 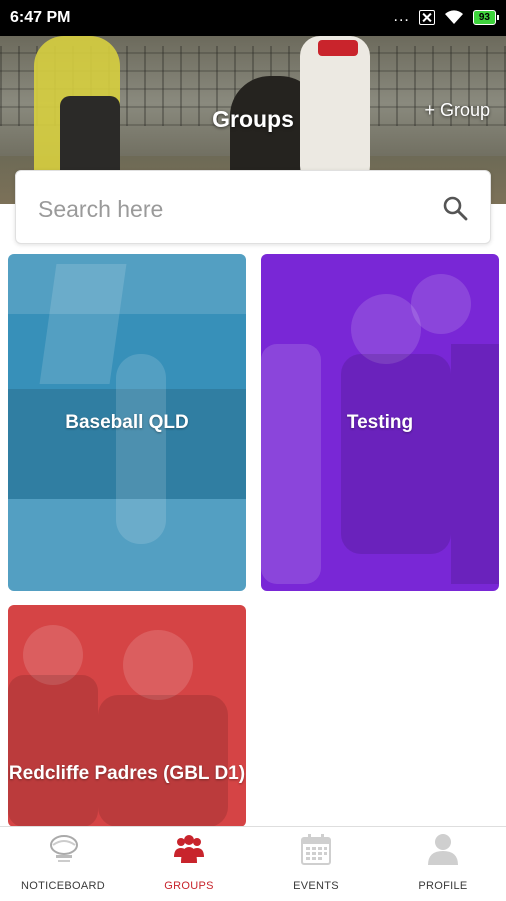 I want to click on nav-item-groups: GROUPS, so click(x=189, y=864).